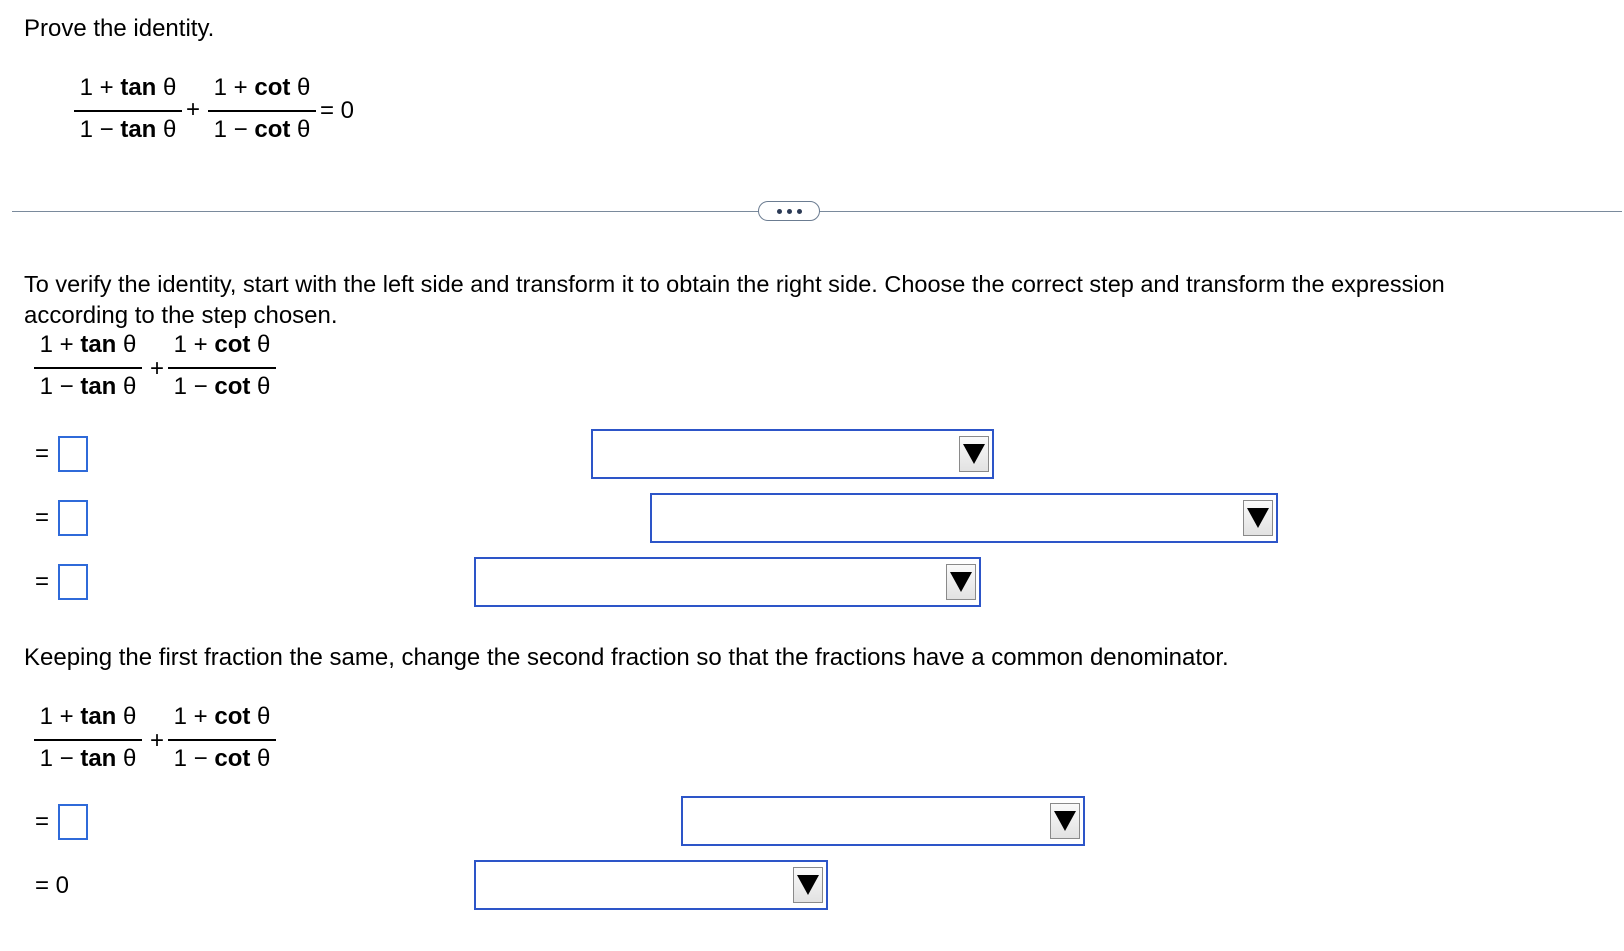 Image resolution: width=1624 pixels, height=951 pixels. I want to click on identity-fraction-2: 1 + cot θ 1 − cot θ, so click(262, 110).